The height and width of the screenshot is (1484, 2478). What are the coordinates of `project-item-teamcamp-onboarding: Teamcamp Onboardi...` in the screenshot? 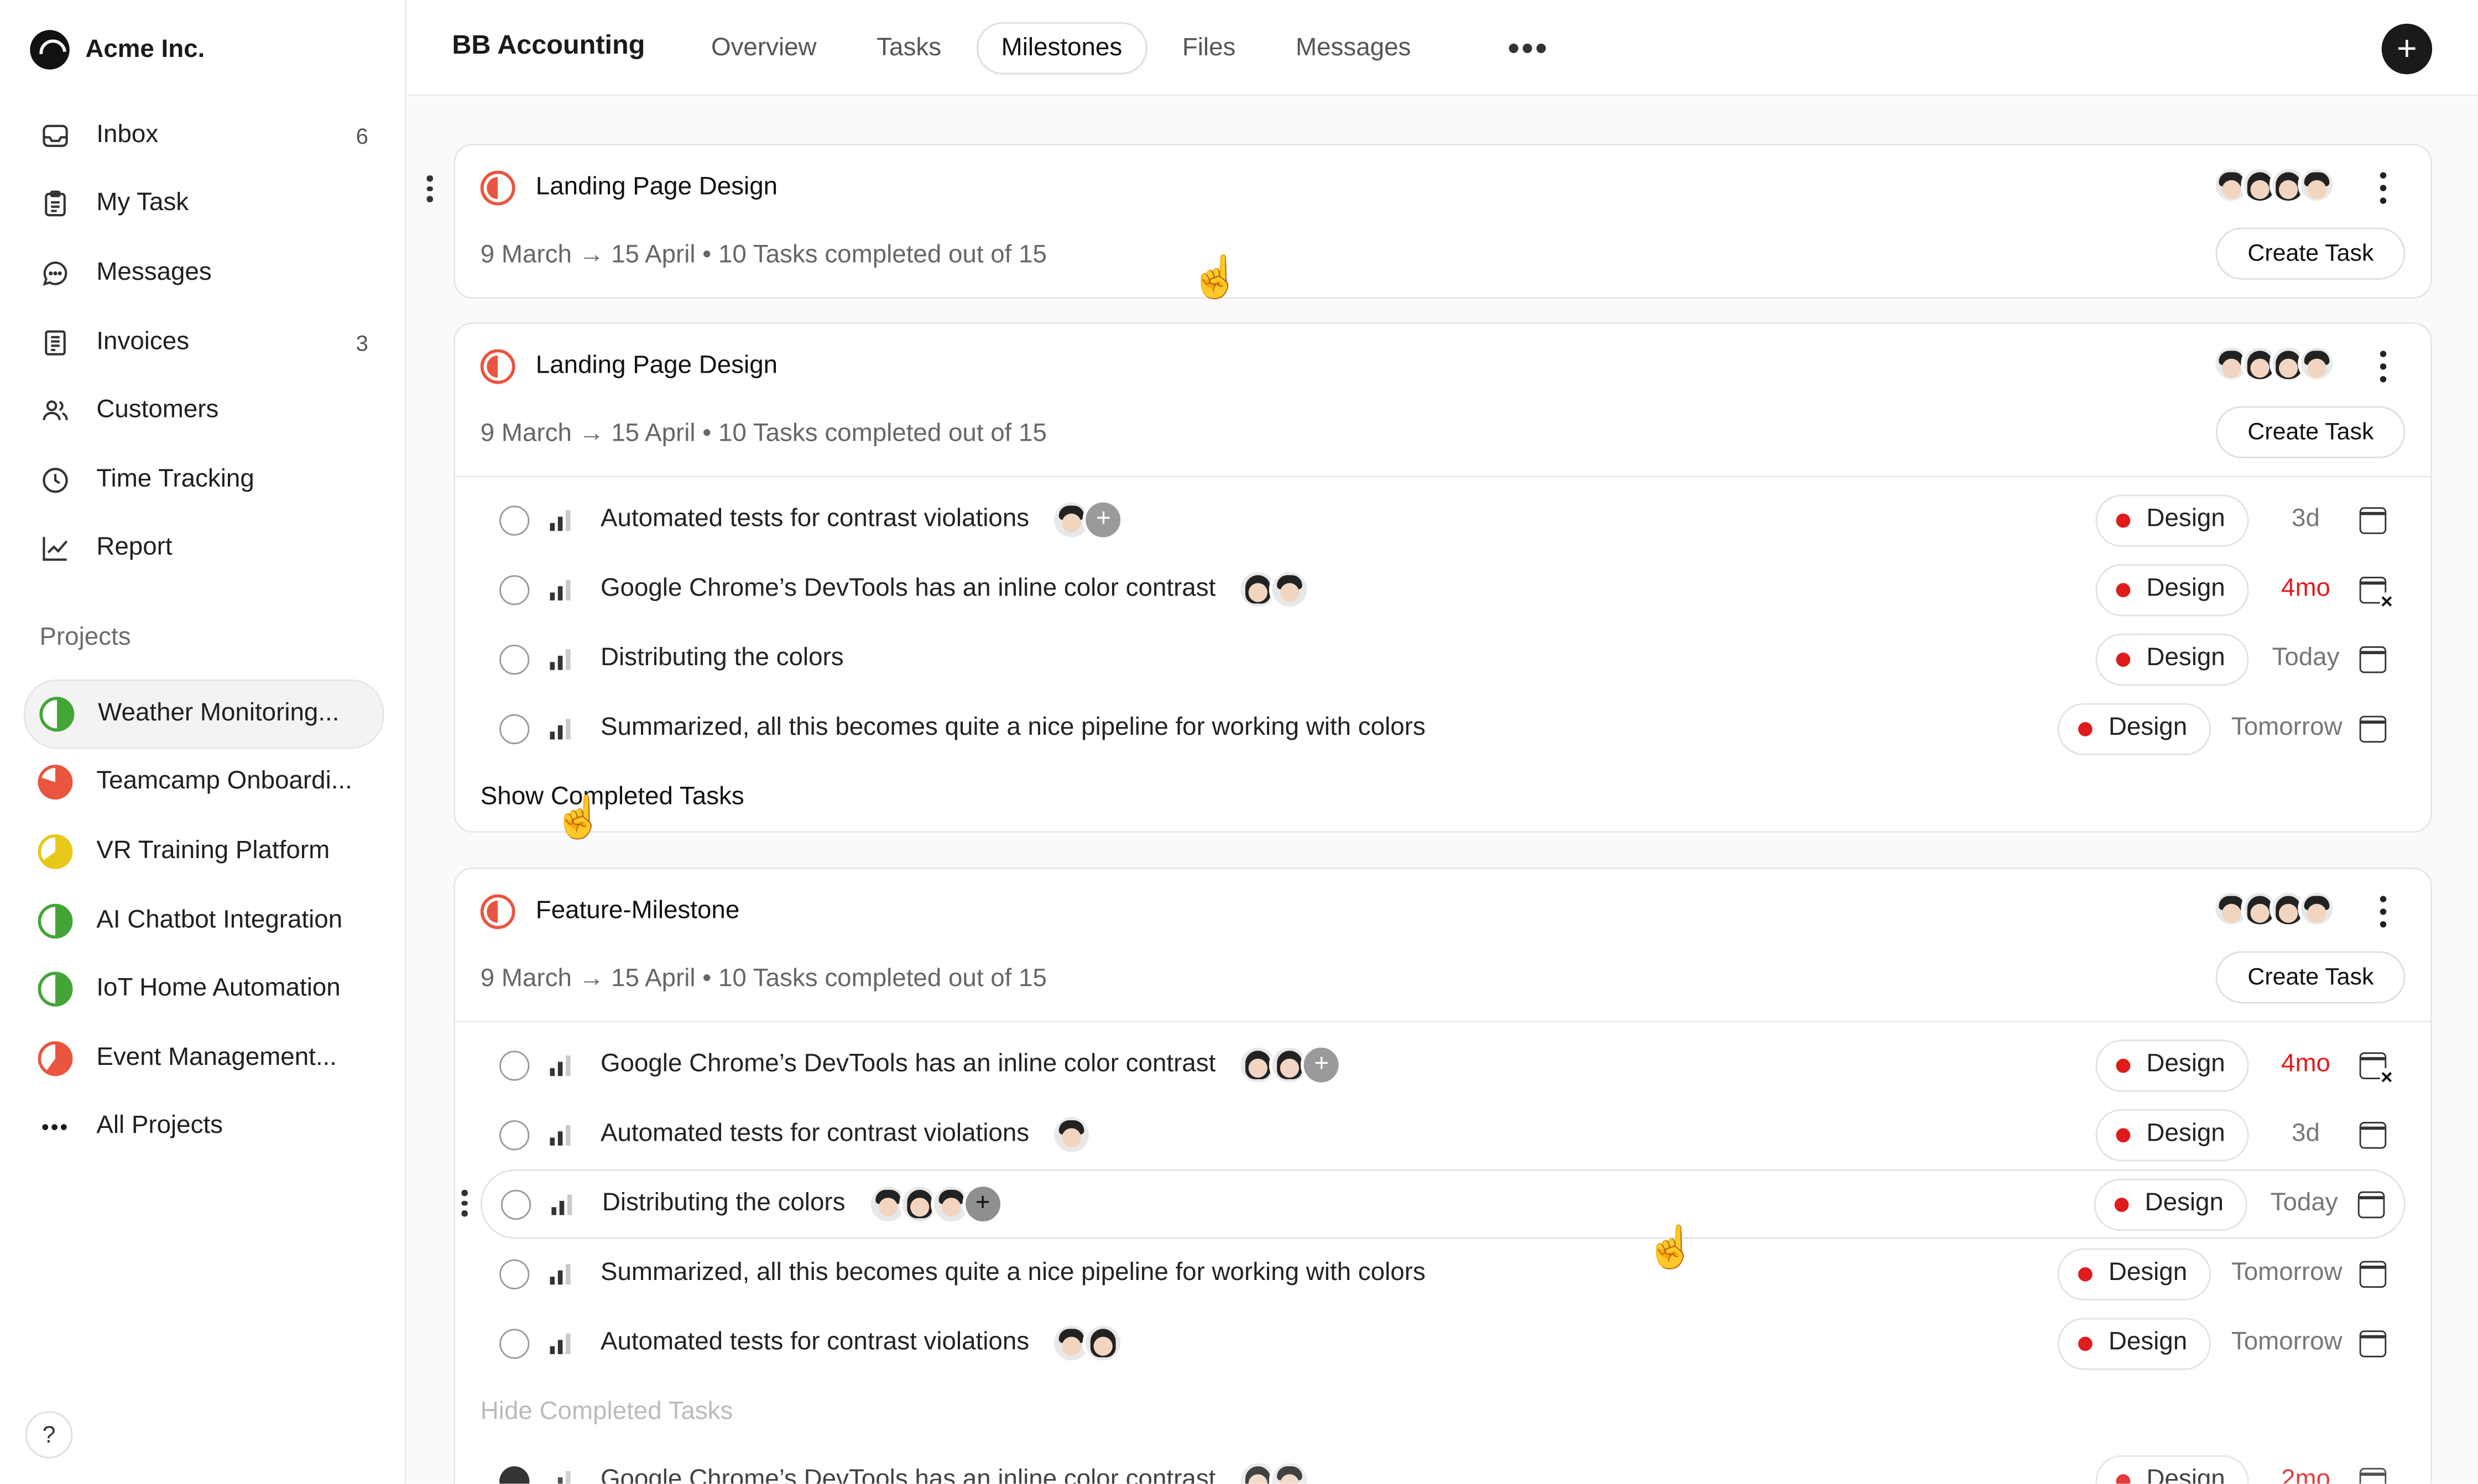 It's located at (204, 783).